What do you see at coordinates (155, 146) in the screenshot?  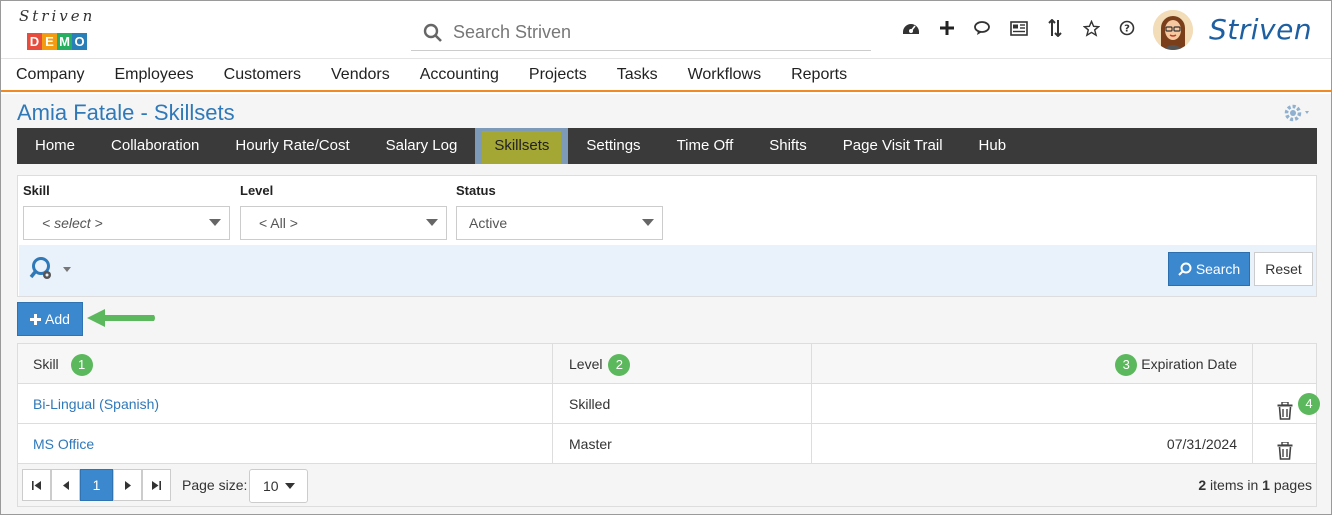 I see `tab-collaboration: Collaboration` at bounding box center [155, 146].